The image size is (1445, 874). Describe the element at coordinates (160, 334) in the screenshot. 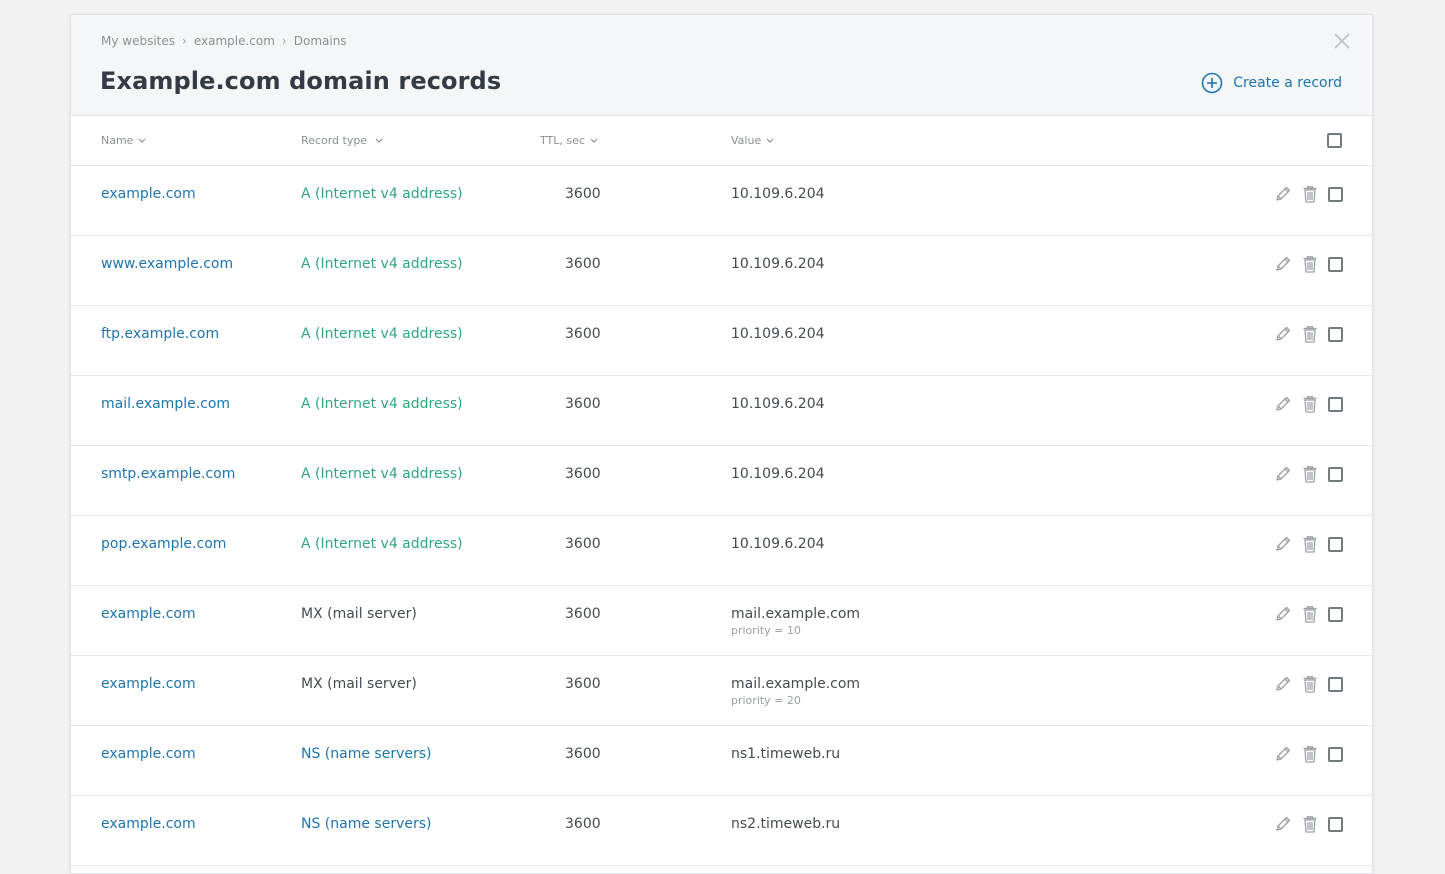

I see `record-name: ftp.example.com` at that location.